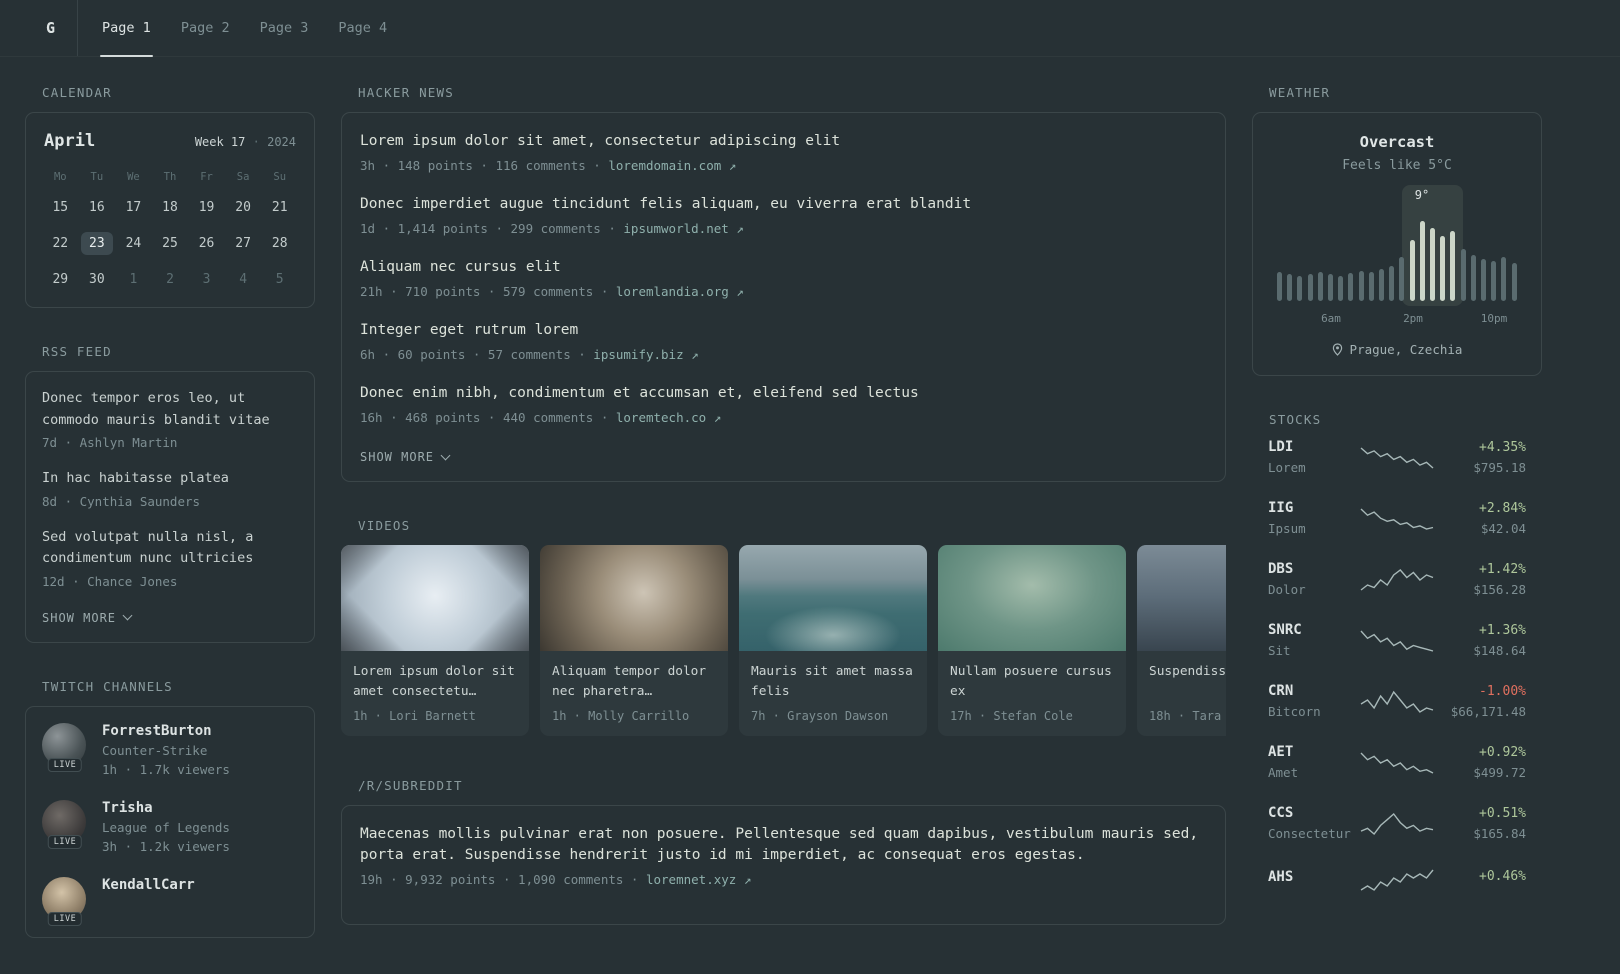 The image size is (1620, 974). What do you see at coordinates (166, 808) in the screenshot?
I see `channel-name: Trisha` at bounding box center [166, 808].